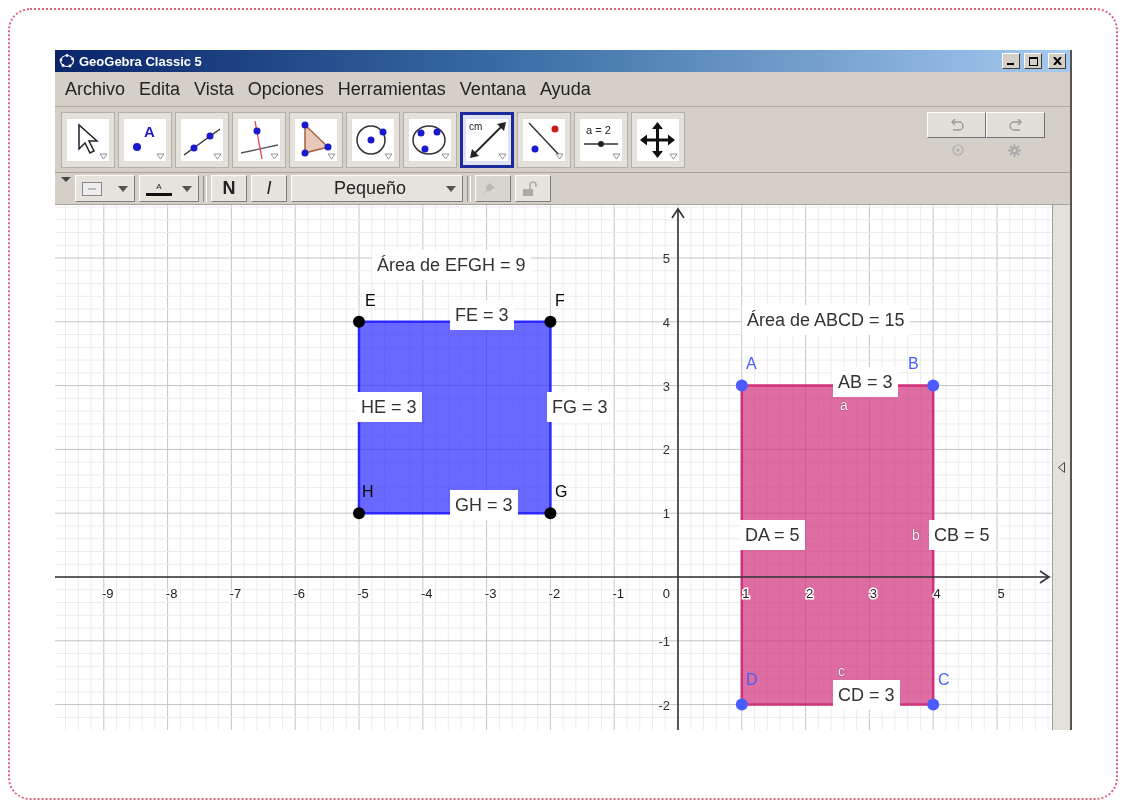  Describe the element at coordinates (489, 188) in the screenshot. I see `pin-icon` at that location.